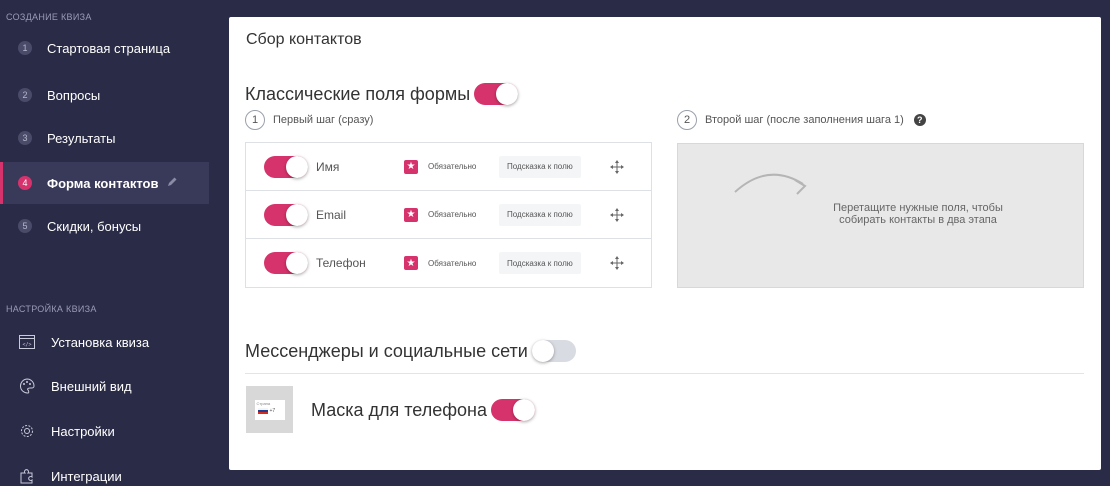 Image resolution: width=1110 pixels, height=486 pixels. What do you see at coordinates (341, 263) in the screenshot?
I see `field-name: Телефон` at bounding box center [341, 263].